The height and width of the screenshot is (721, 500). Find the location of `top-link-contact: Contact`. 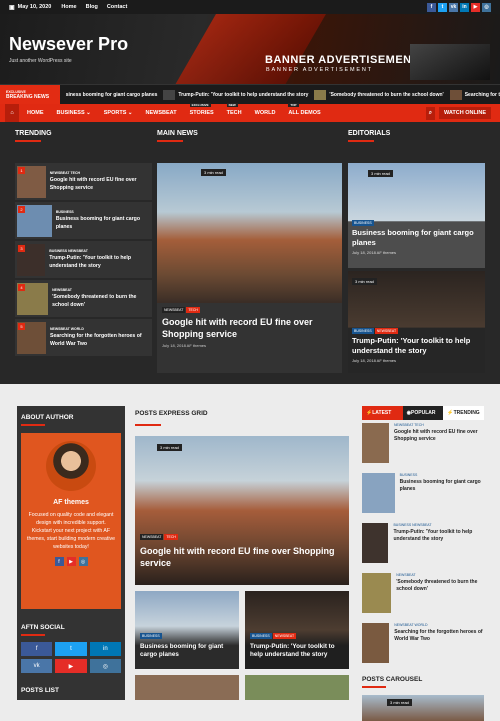

top-link-contact: Contact is located at coordinates (117, 7).